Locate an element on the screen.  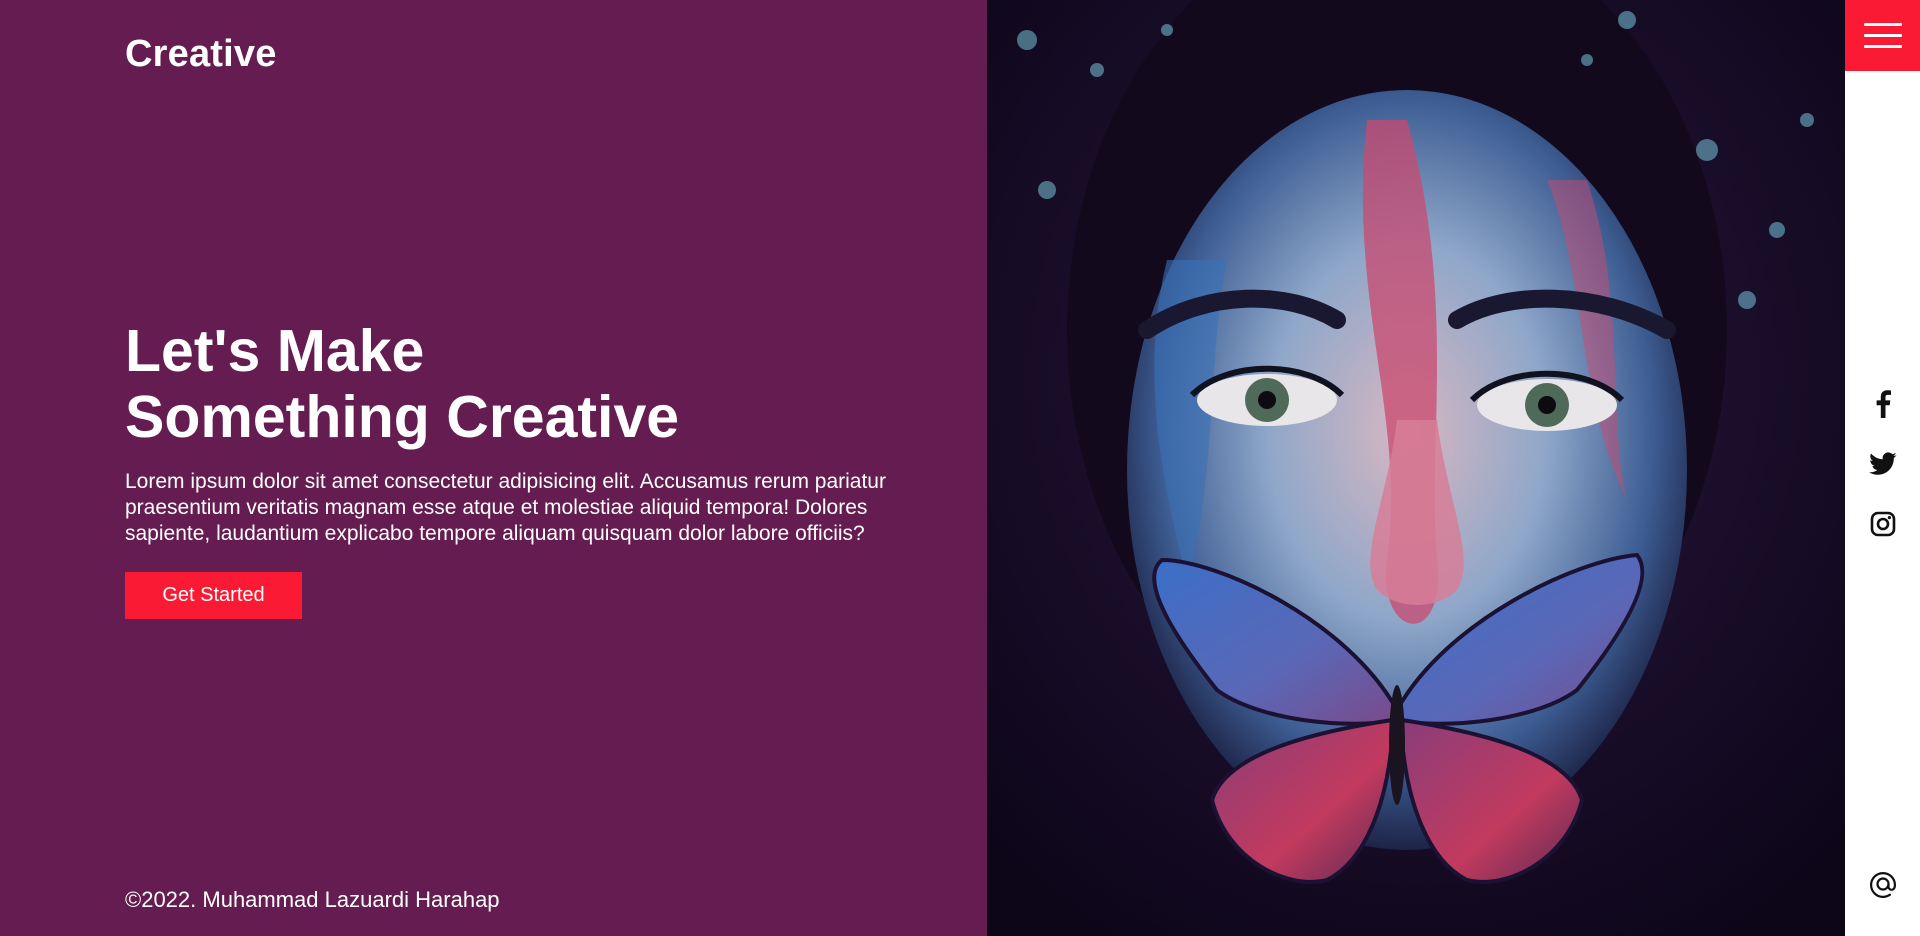
twitter-icon is located at coordinates (1882, 463).